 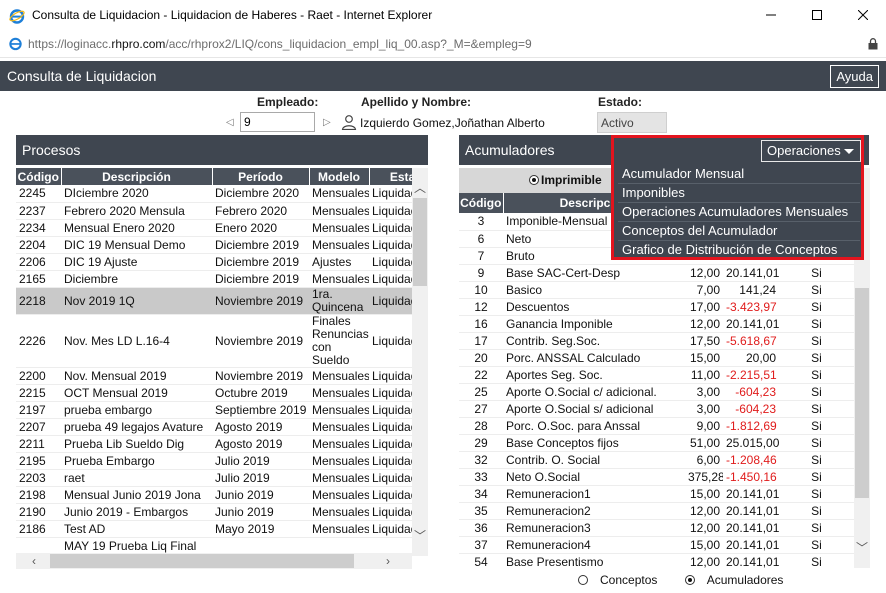 What do you see at coordinates (656, 358) in the screenshot?
I see `acumuladores-row: 20 Porc. ANSSAL Calculado 15,00 20,00 Si` at bounding box center [656, 358].